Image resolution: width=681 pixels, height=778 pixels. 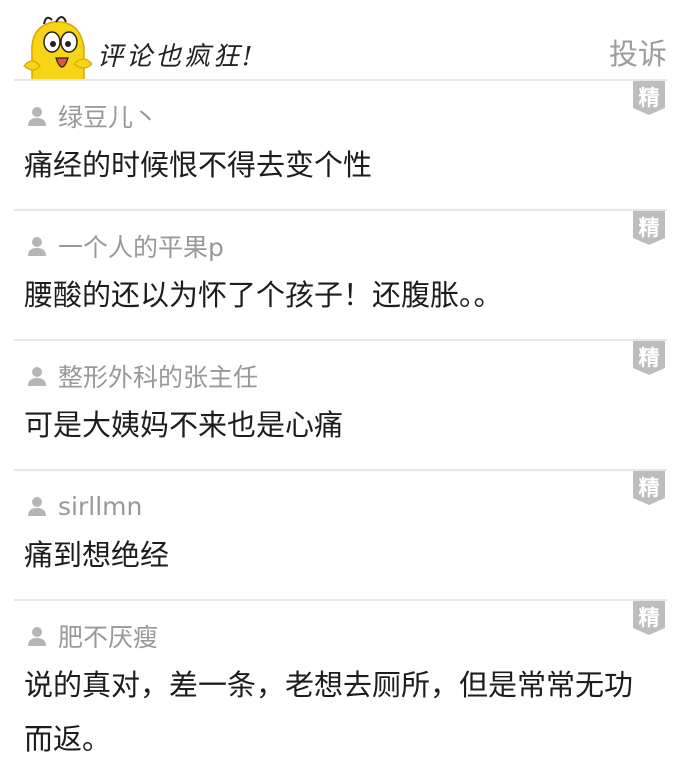 What do you see at coordinates (340, 40) in the screenshot?
I see `header: 评论也疯狂! 投诉` at bounding box center [340, 40].